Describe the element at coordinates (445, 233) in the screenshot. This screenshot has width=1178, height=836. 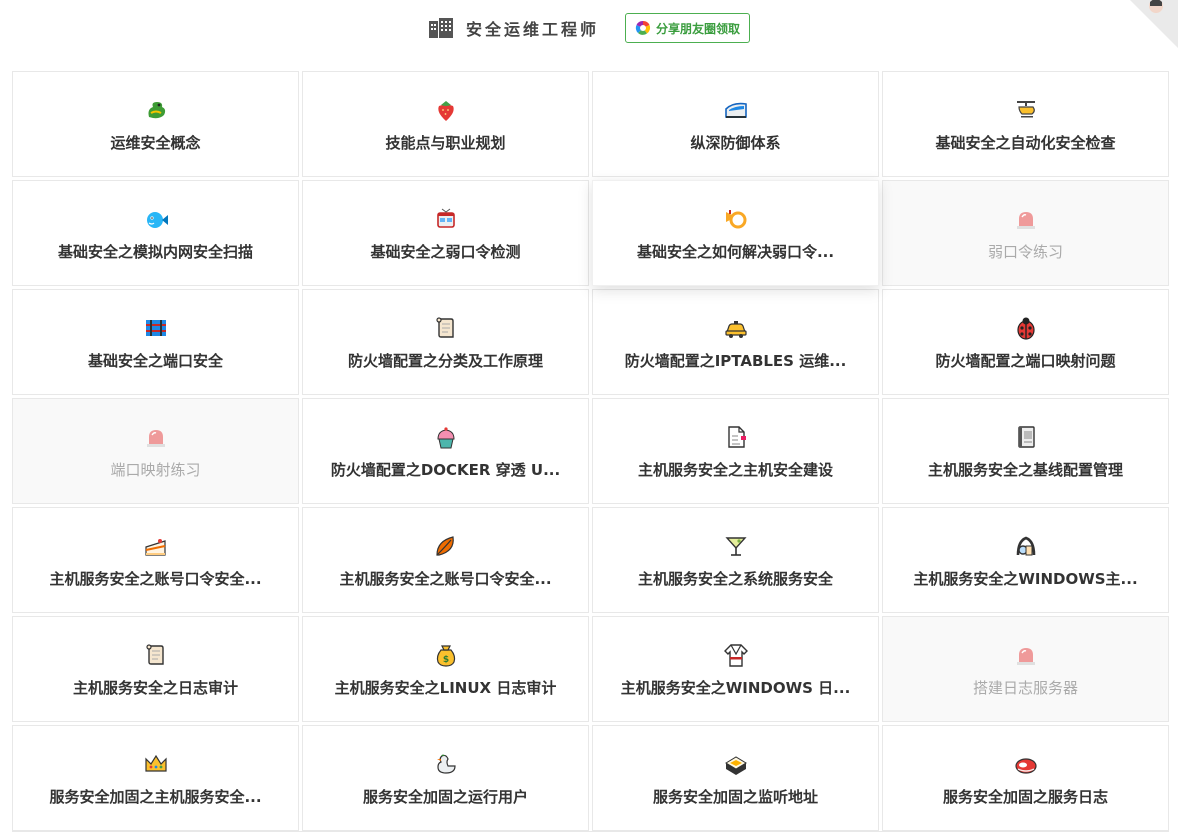
I see `lesson-card: 基础安全之弱口令检测` at that location.